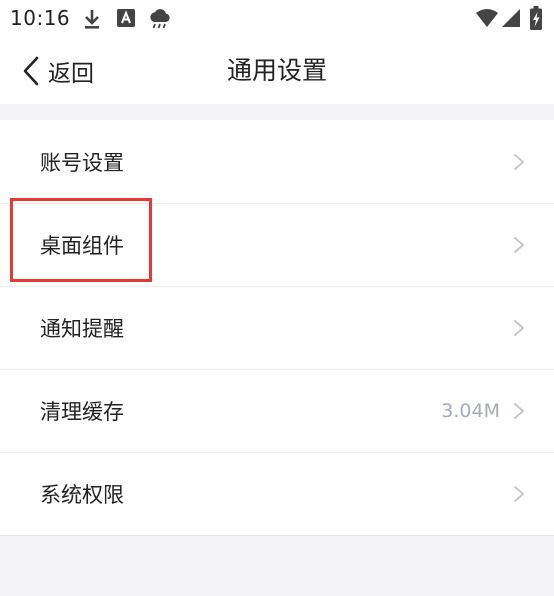  Describe the element at coordinates (82, 411) in the screenshot. I see `settings-item-label: 清理缓存` at that location.